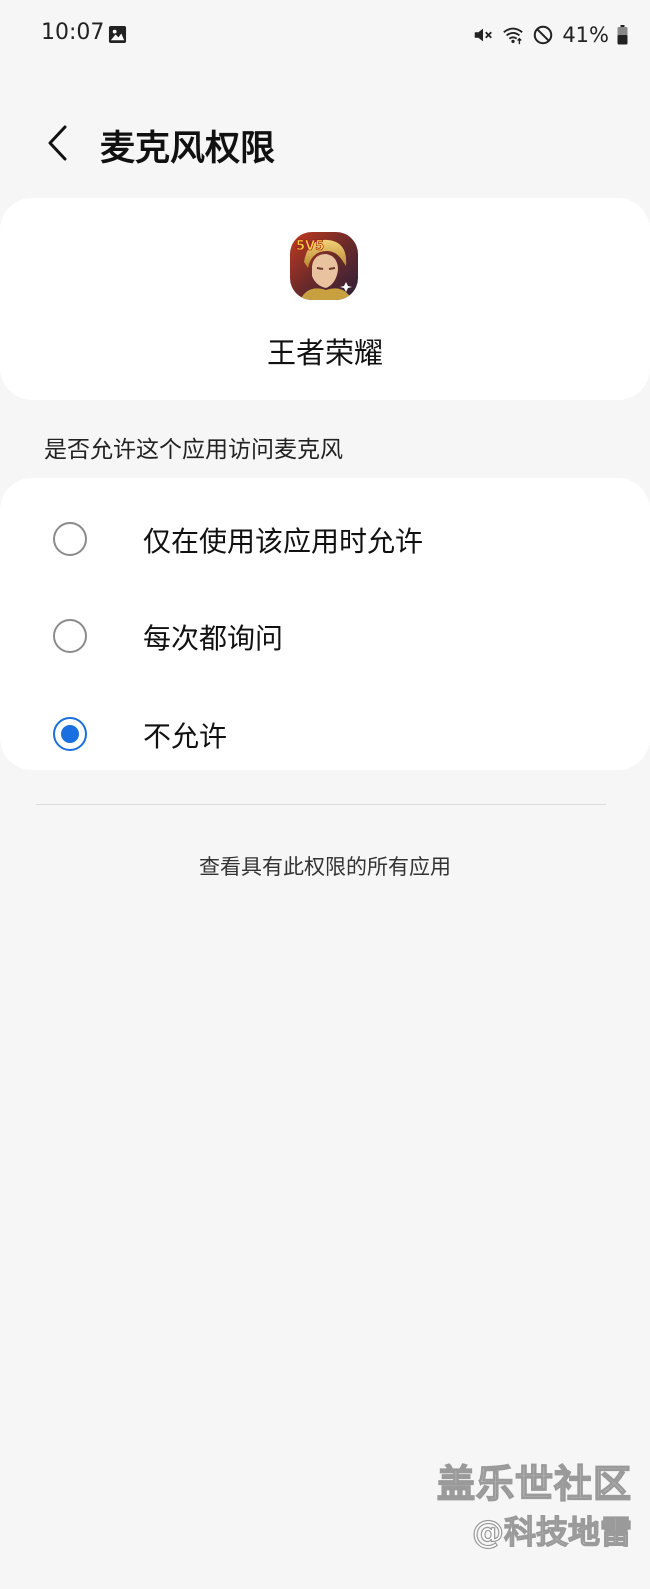  What do you see at coordinates (188, 149) in the screenshot?
I see `page-title: 麦克风权限` at bounding box center [188, 149].